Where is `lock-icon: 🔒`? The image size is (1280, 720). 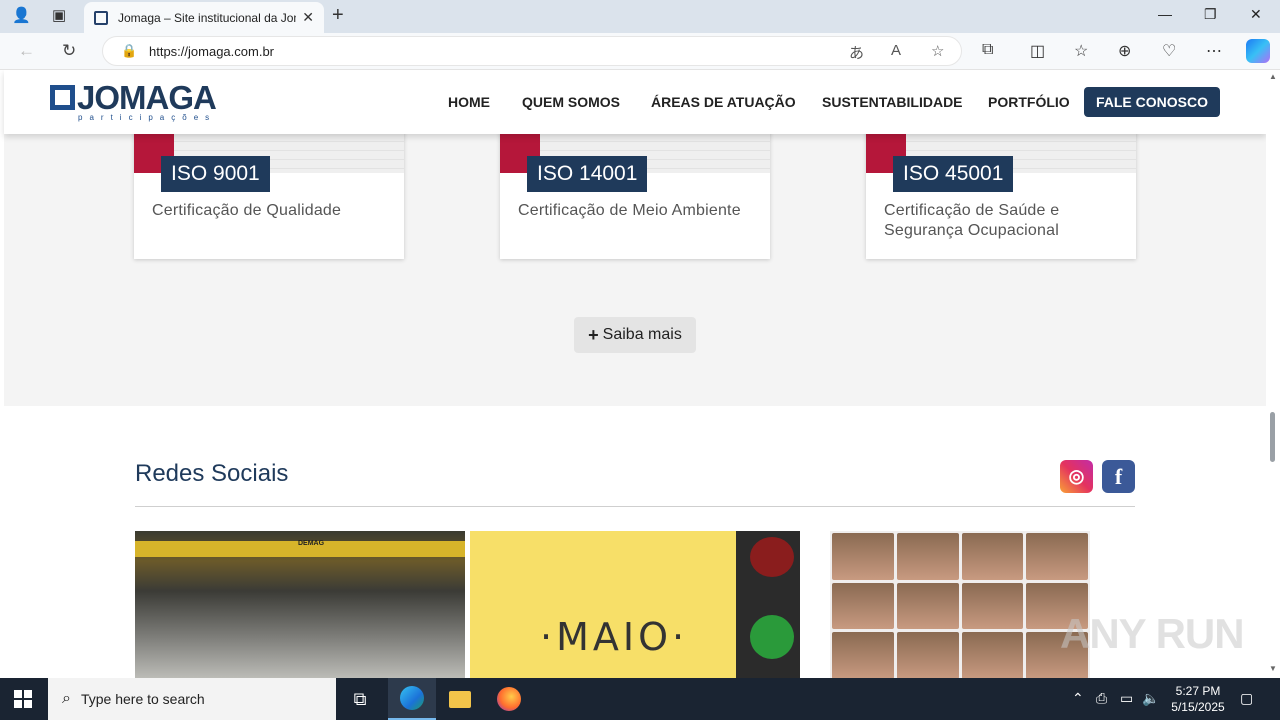
lock-icon: 🔒 is located at coordinates (129, 51).